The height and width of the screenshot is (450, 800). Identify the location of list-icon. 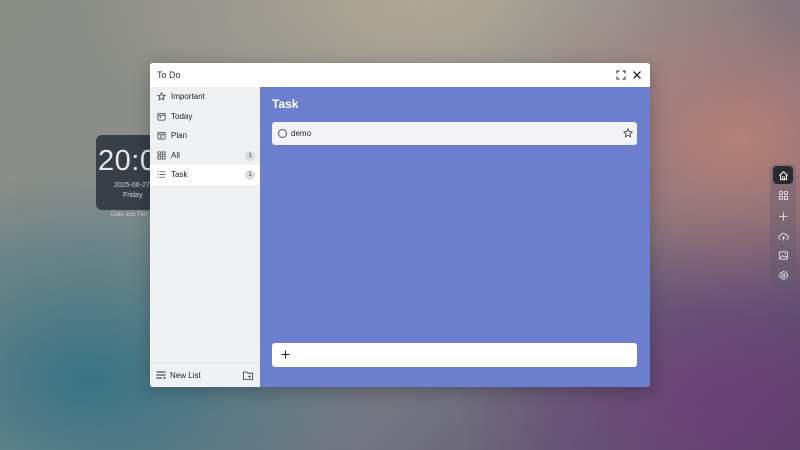
(161, 174).